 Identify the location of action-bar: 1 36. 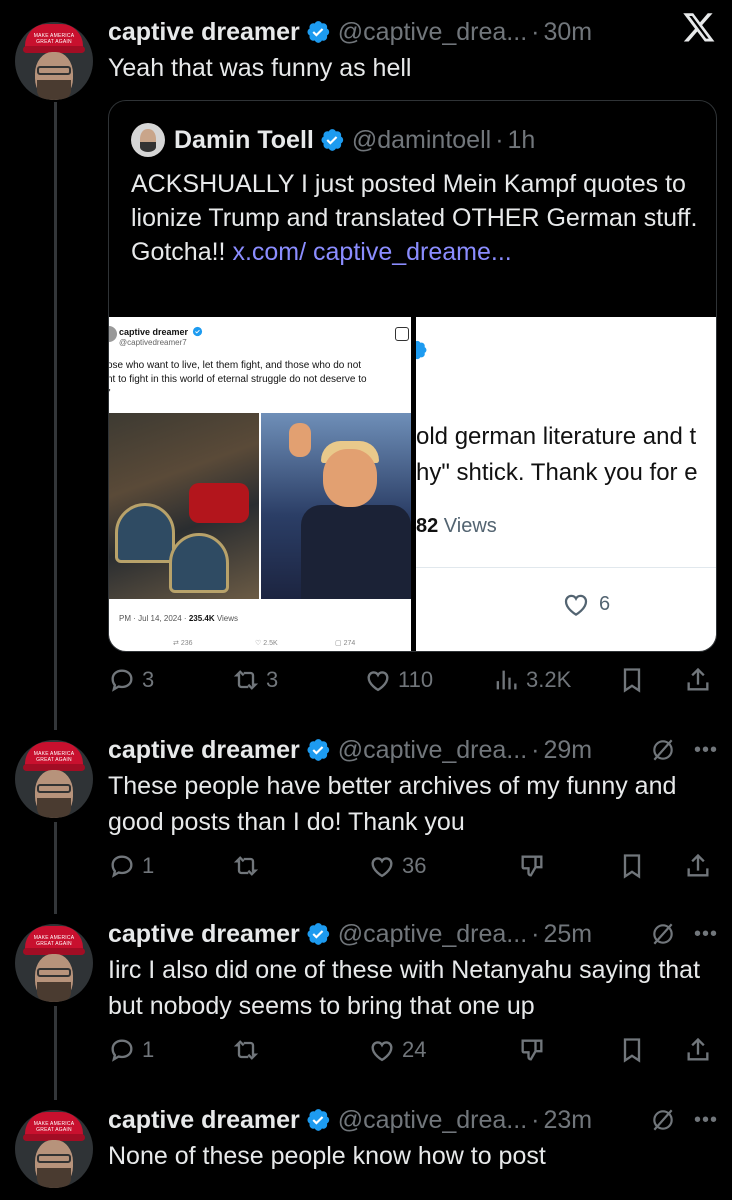
(413, 866).